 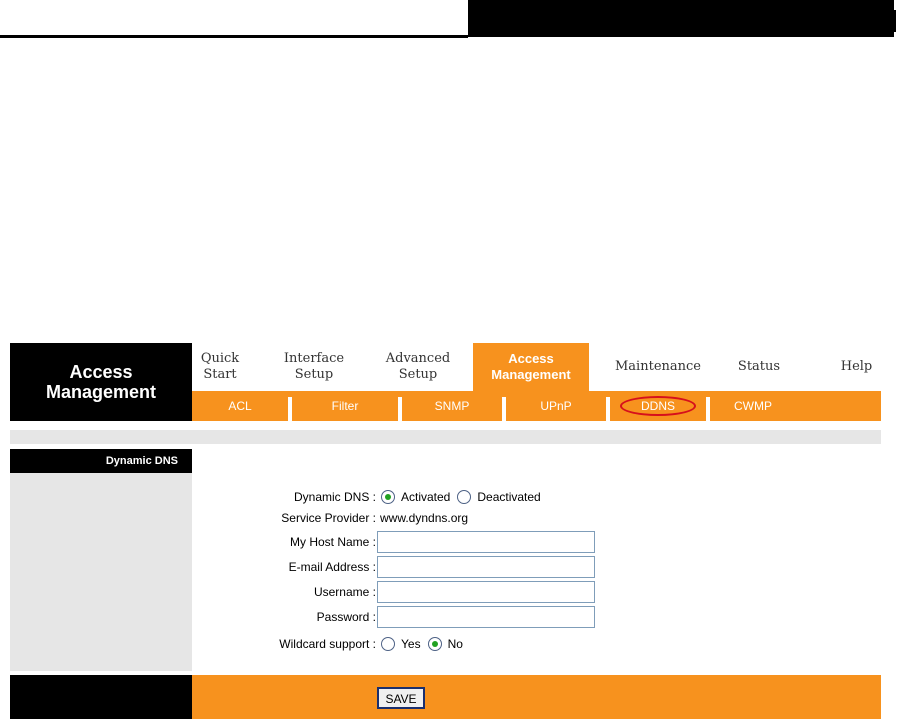 I want to click on password-label: Password :, so click(x=346, y=617).